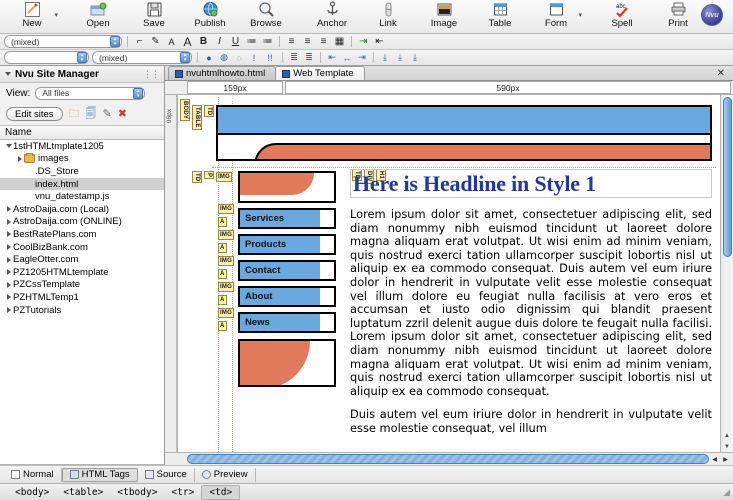 Image resolution: width=733 pixels, height=500 pixels. Describe the element at coordinates (32, 17) in the screenshot. I see `toolbar-button-new: New ▾` at that location.